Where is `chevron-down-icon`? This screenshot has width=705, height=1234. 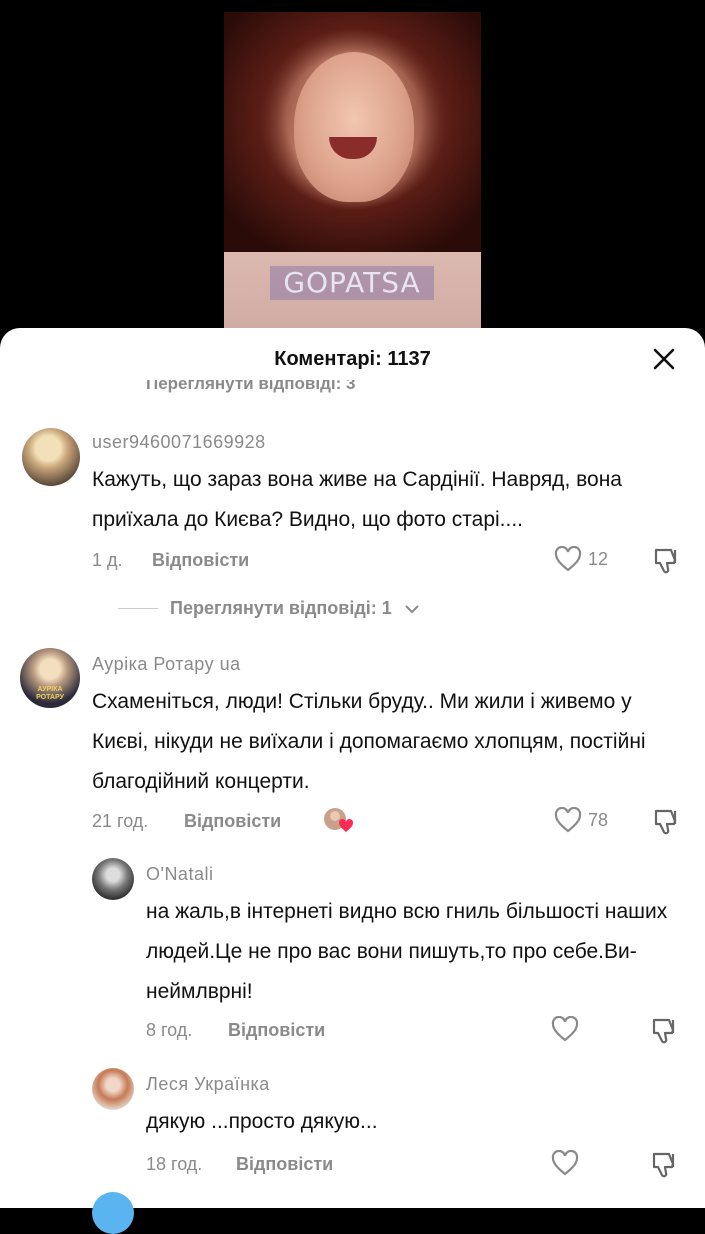
chevron-down-icon is located at coordinates (412, 608).